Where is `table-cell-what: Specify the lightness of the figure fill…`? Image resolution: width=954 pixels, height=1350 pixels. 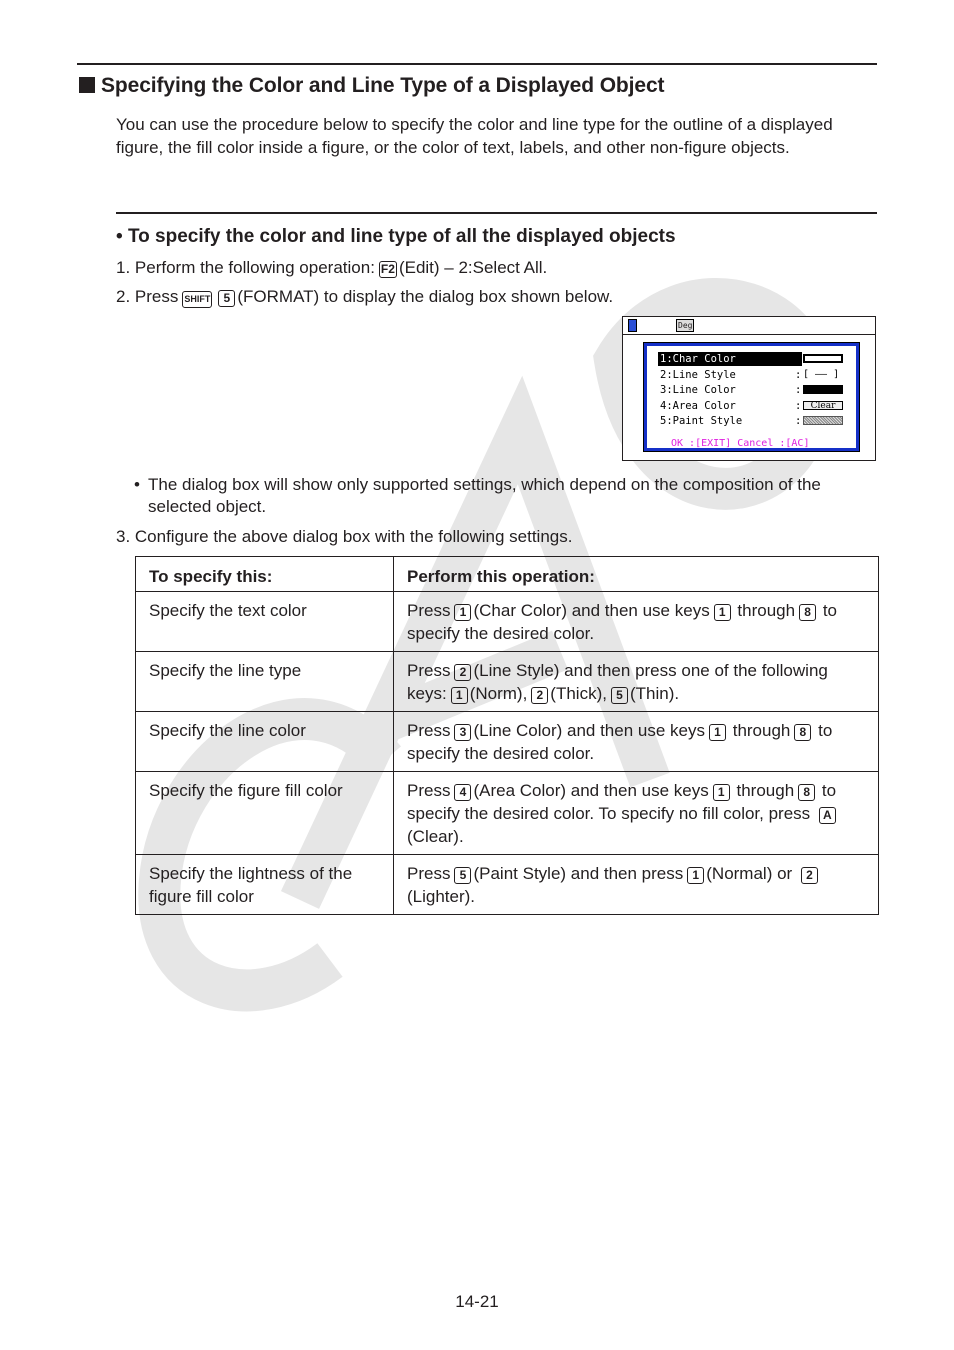
table-cell-what: Specify the lightness of the figure fill… is located at coordinates (264, 884).